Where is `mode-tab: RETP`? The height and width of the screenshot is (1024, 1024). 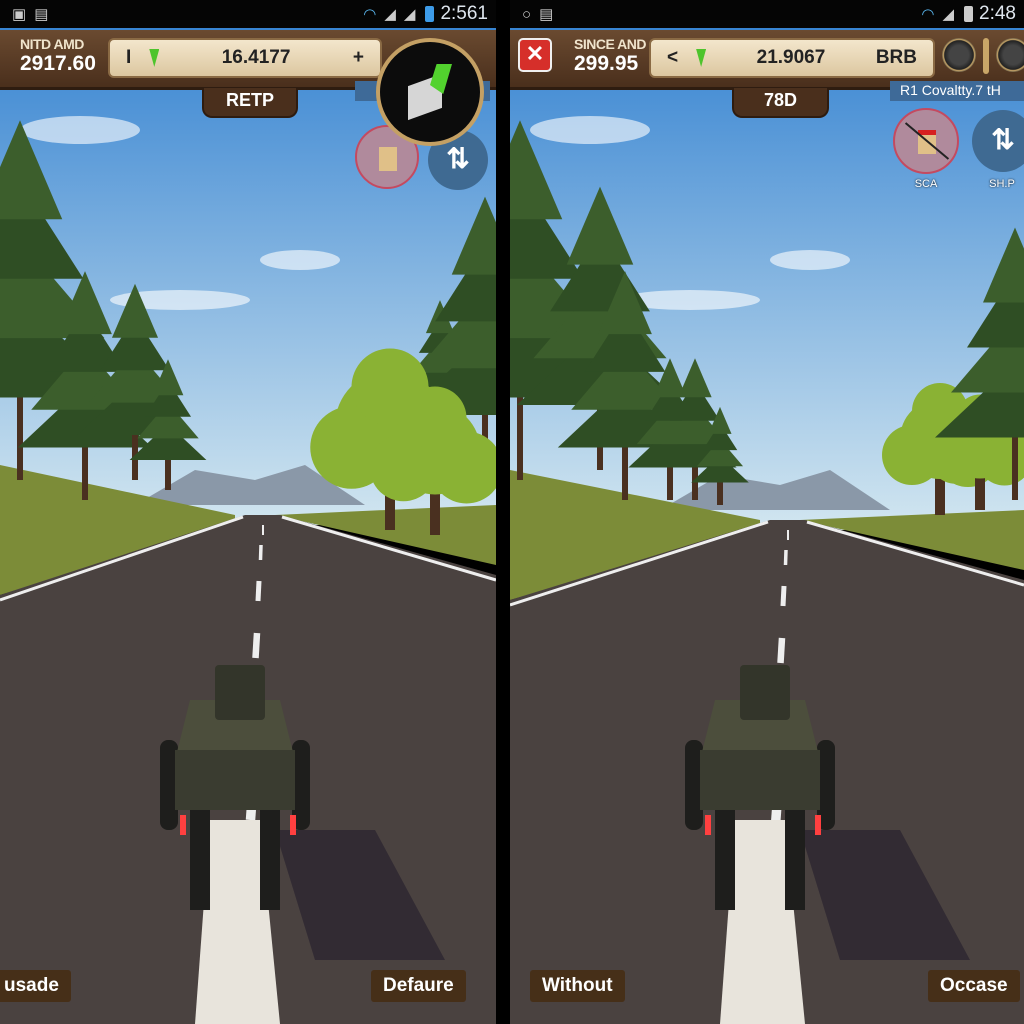 mode-tab: RETP is located at coordinates (250, 103).